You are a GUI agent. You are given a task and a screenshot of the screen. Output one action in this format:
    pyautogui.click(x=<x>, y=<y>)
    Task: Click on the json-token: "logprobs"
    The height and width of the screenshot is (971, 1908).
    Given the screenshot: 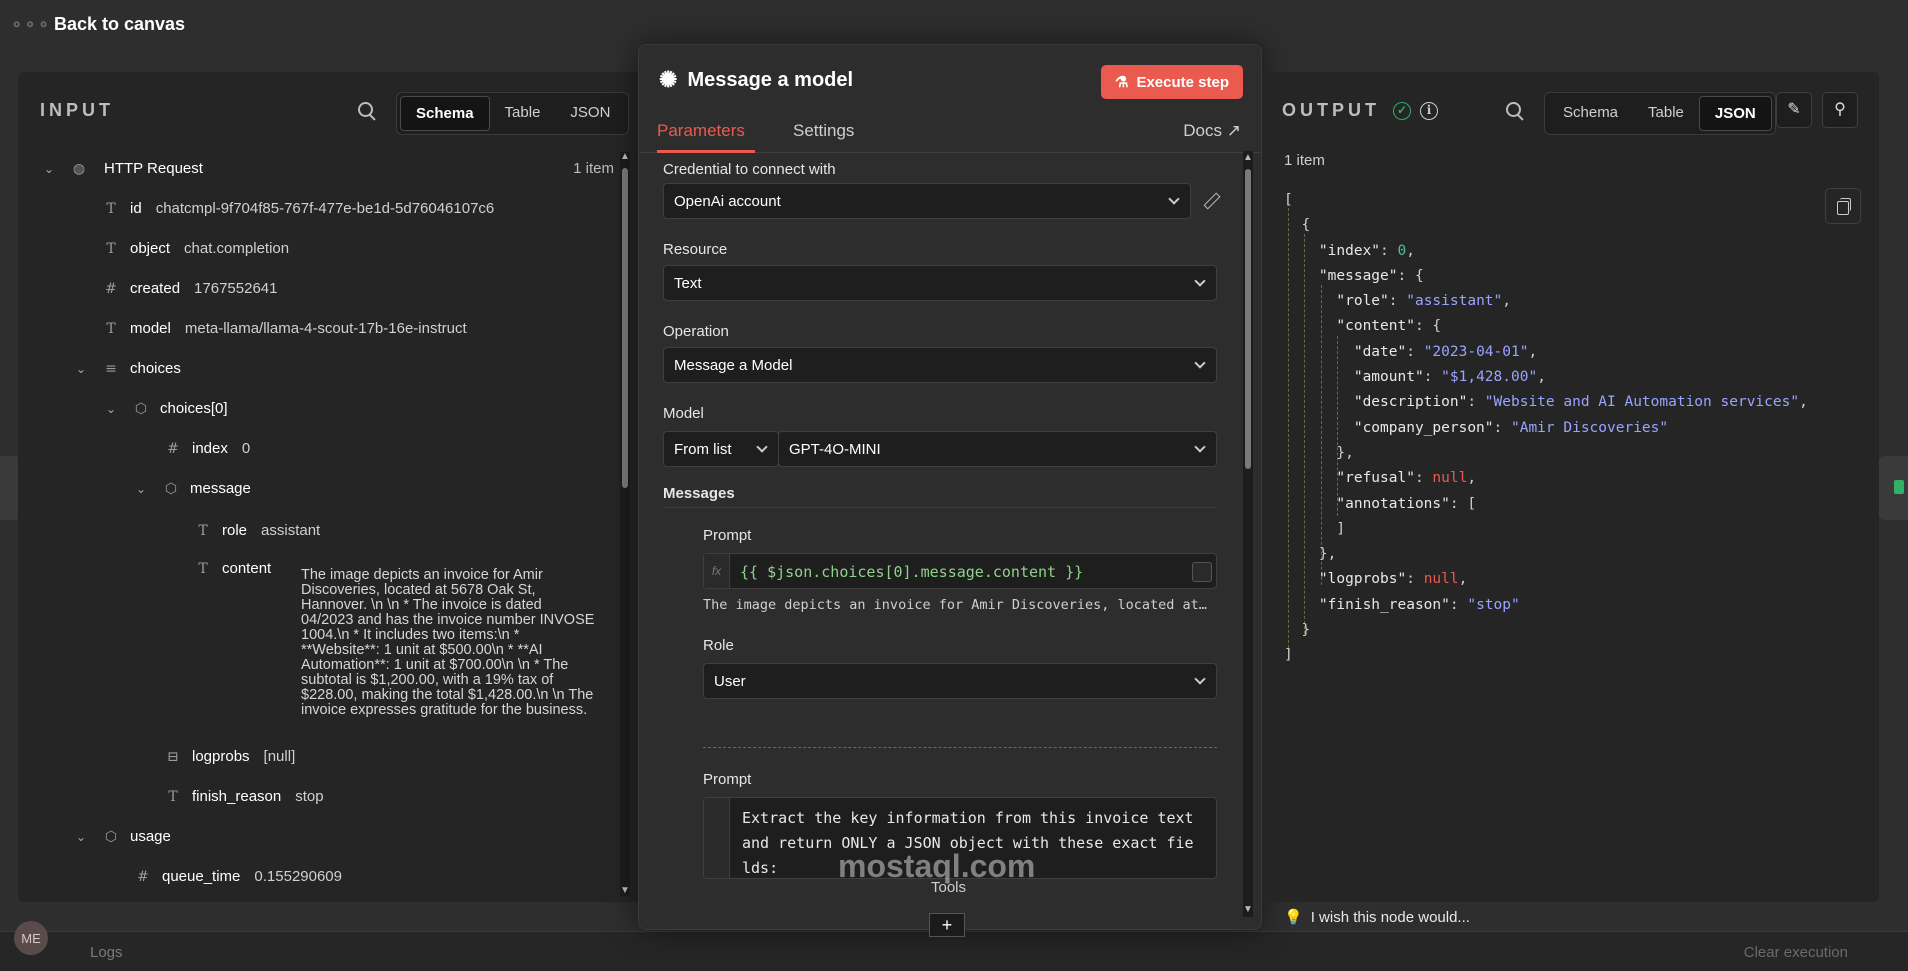 What is the action you would take?
    pyautogui.click(x=1345, y=579)
    